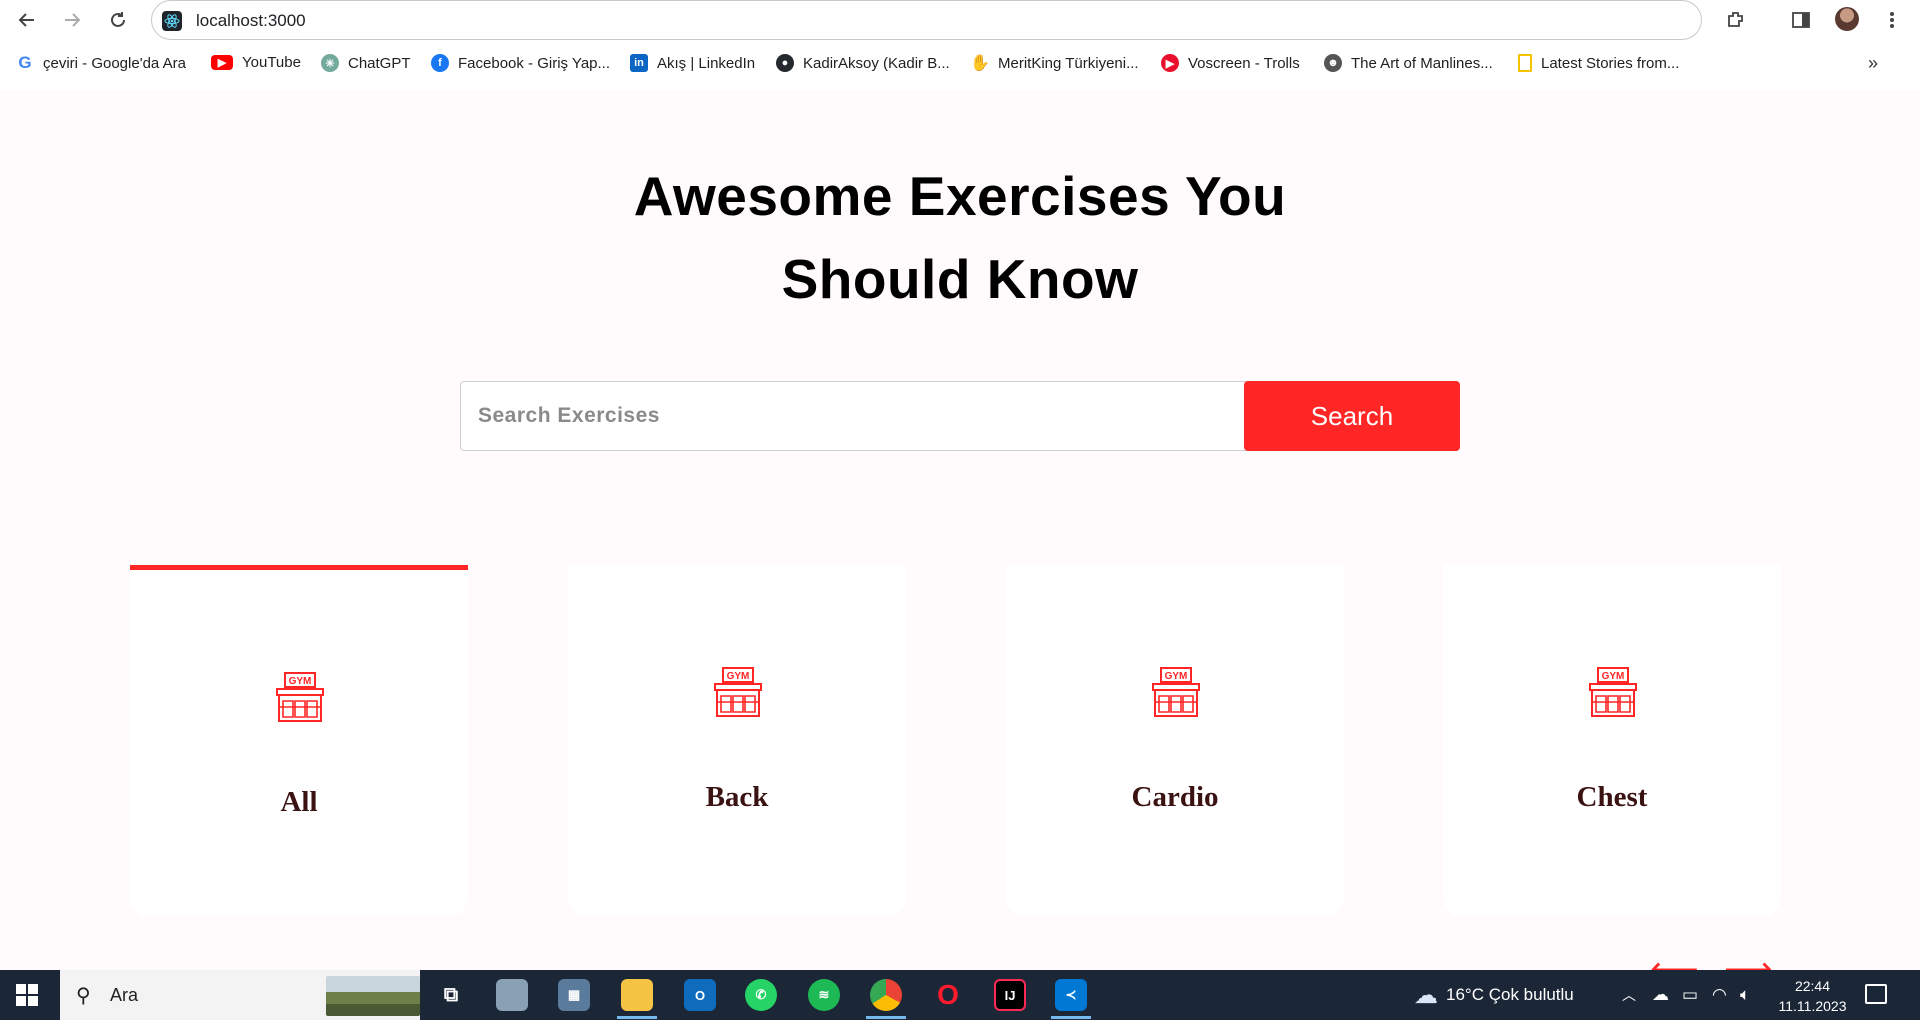 The image size is (1920, 1020). I want to click on bookmark-youtube: ▶ YouTube, so click(256, 62).